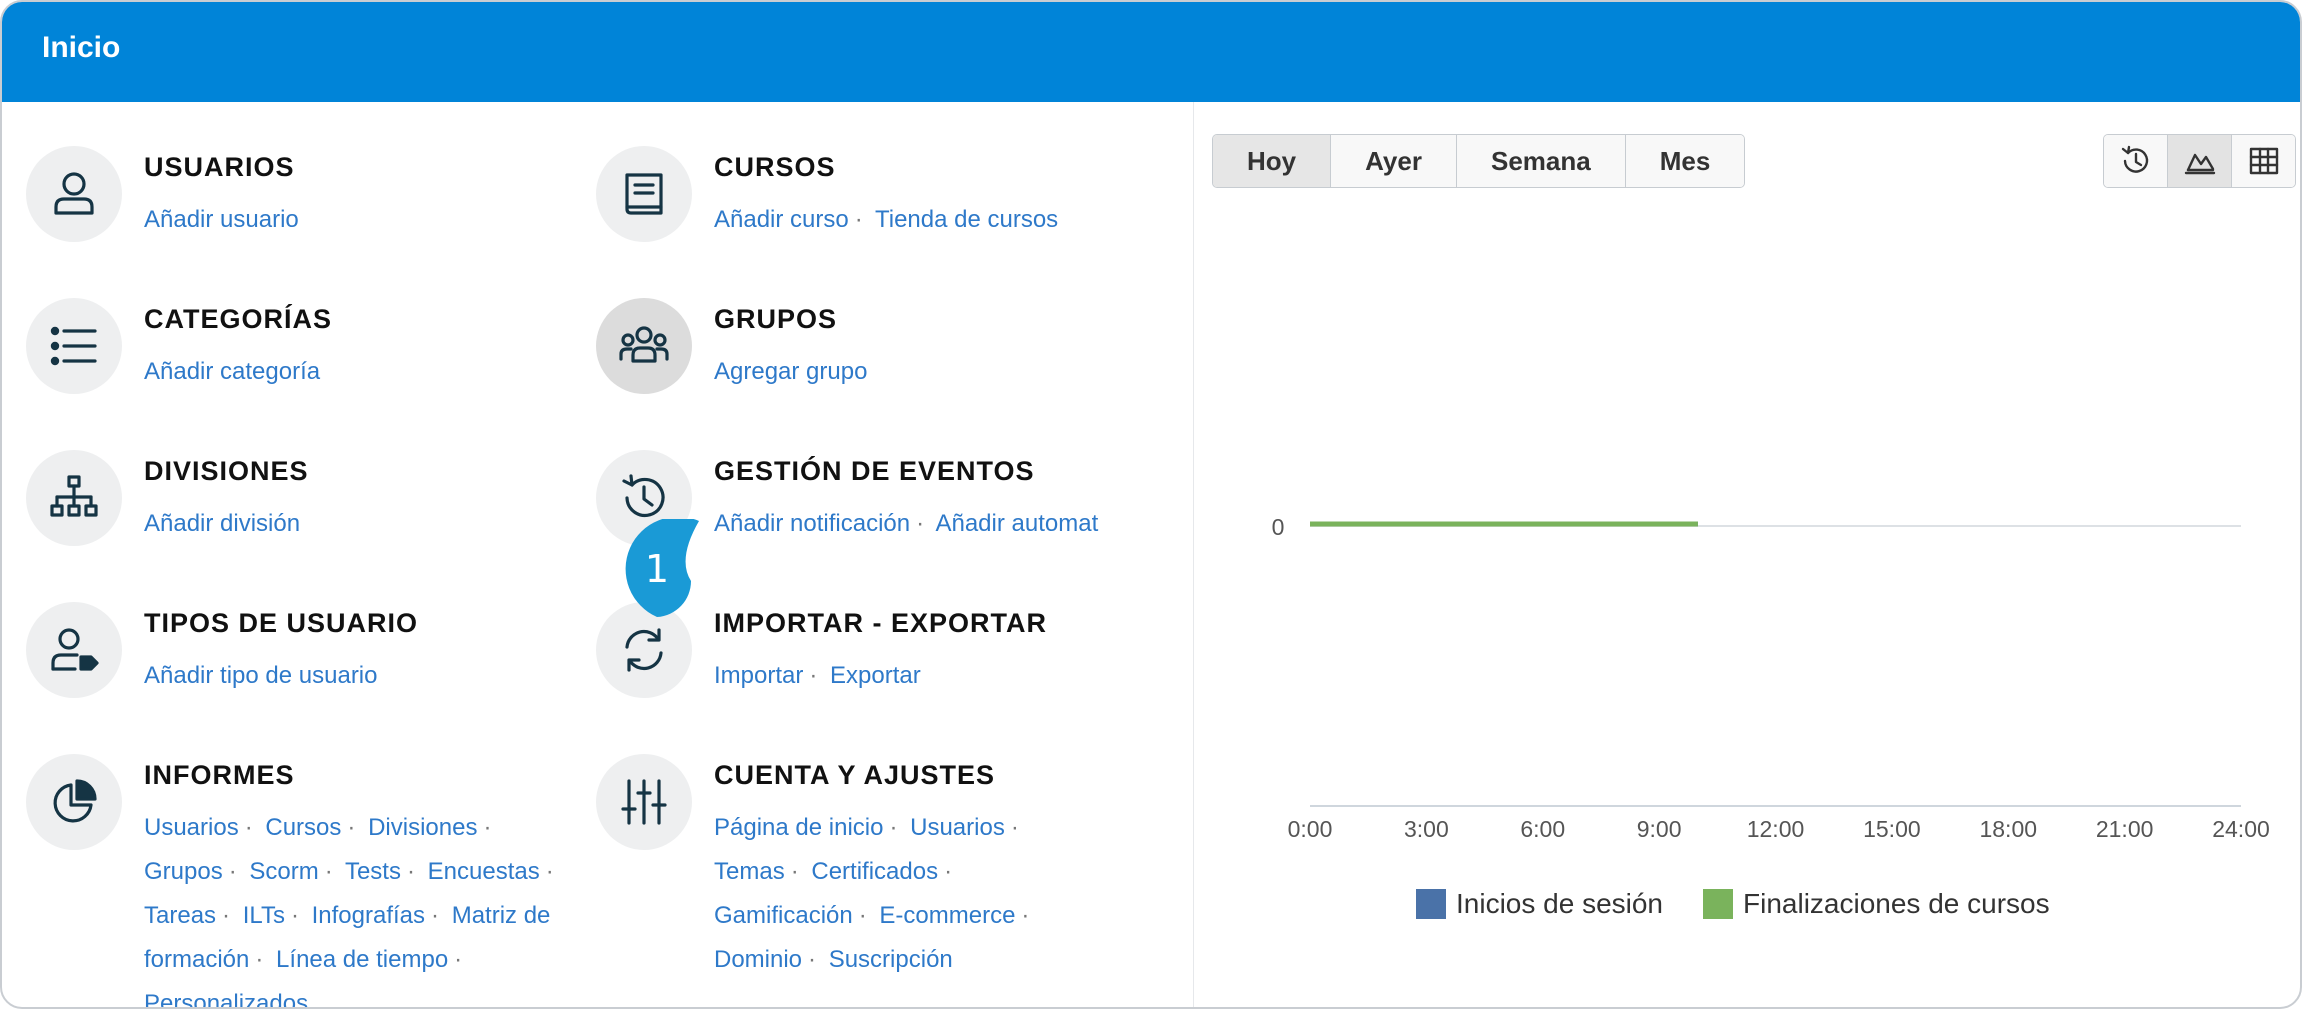  Describe the element at coordinates (180, 915) in the screenshot. I see `tile-link: Tareas` at that location.